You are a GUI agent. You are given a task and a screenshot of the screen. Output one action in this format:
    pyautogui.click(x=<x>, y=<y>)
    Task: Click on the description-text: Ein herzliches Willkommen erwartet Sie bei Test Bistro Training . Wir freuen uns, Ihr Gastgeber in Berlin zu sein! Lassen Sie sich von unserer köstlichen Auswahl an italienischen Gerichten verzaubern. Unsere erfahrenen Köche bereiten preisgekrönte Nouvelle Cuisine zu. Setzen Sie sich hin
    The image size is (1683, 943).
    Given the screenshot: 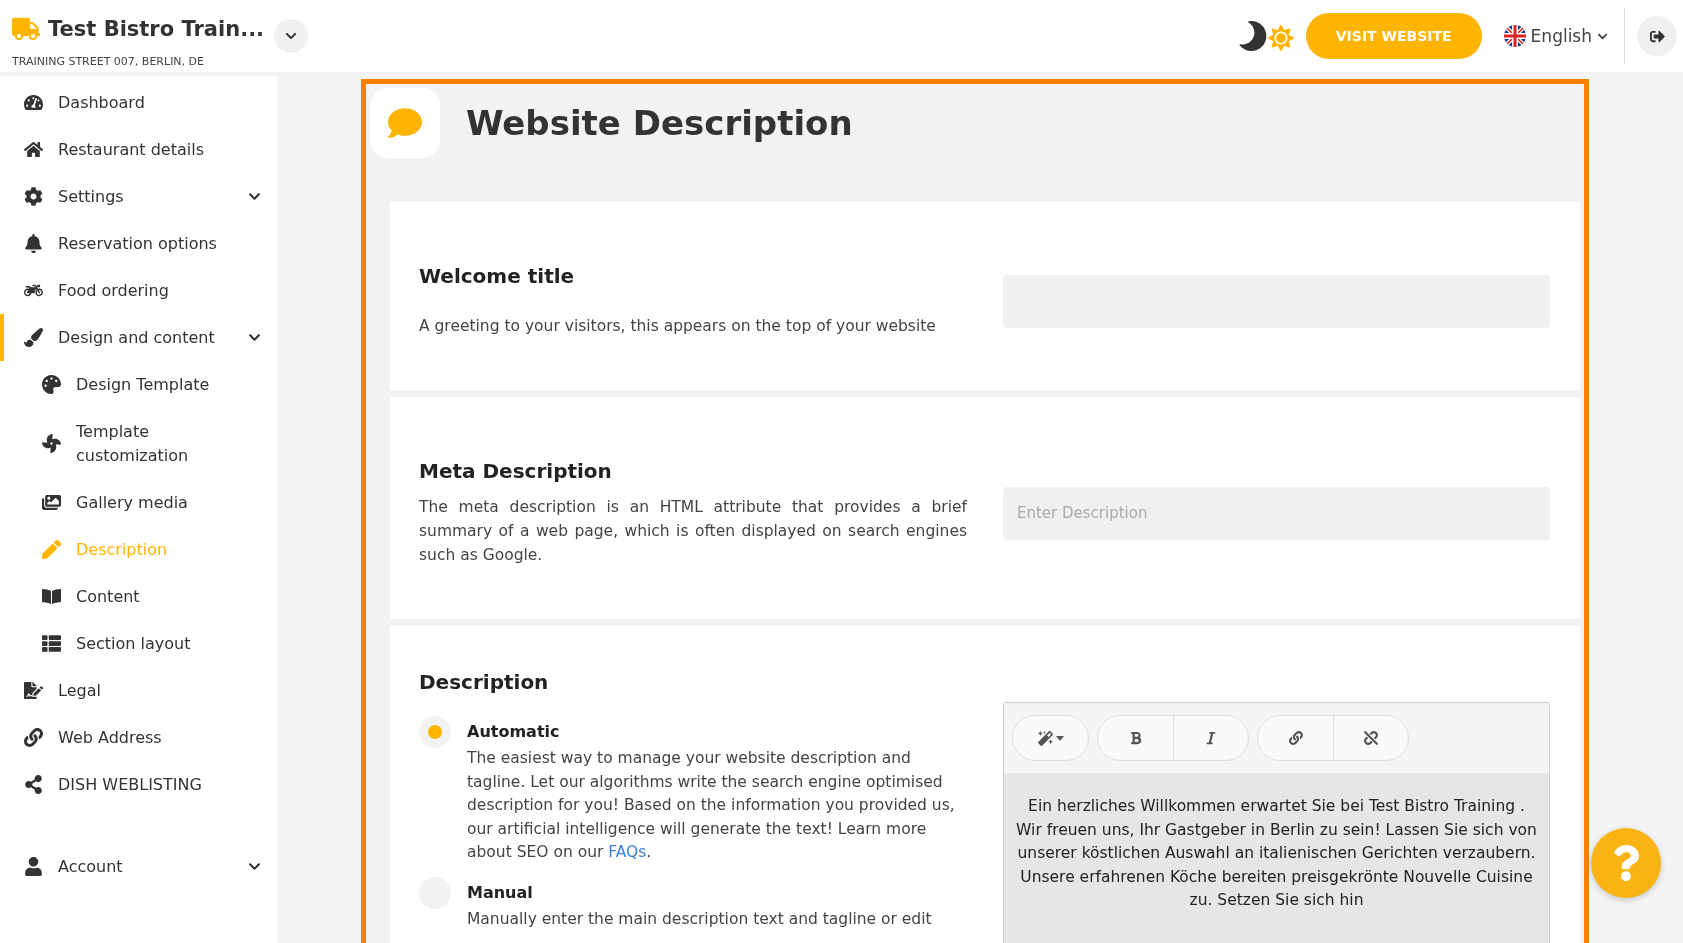 What is the action you would take?
    pyautogui.click(x=1276, y=854)
    